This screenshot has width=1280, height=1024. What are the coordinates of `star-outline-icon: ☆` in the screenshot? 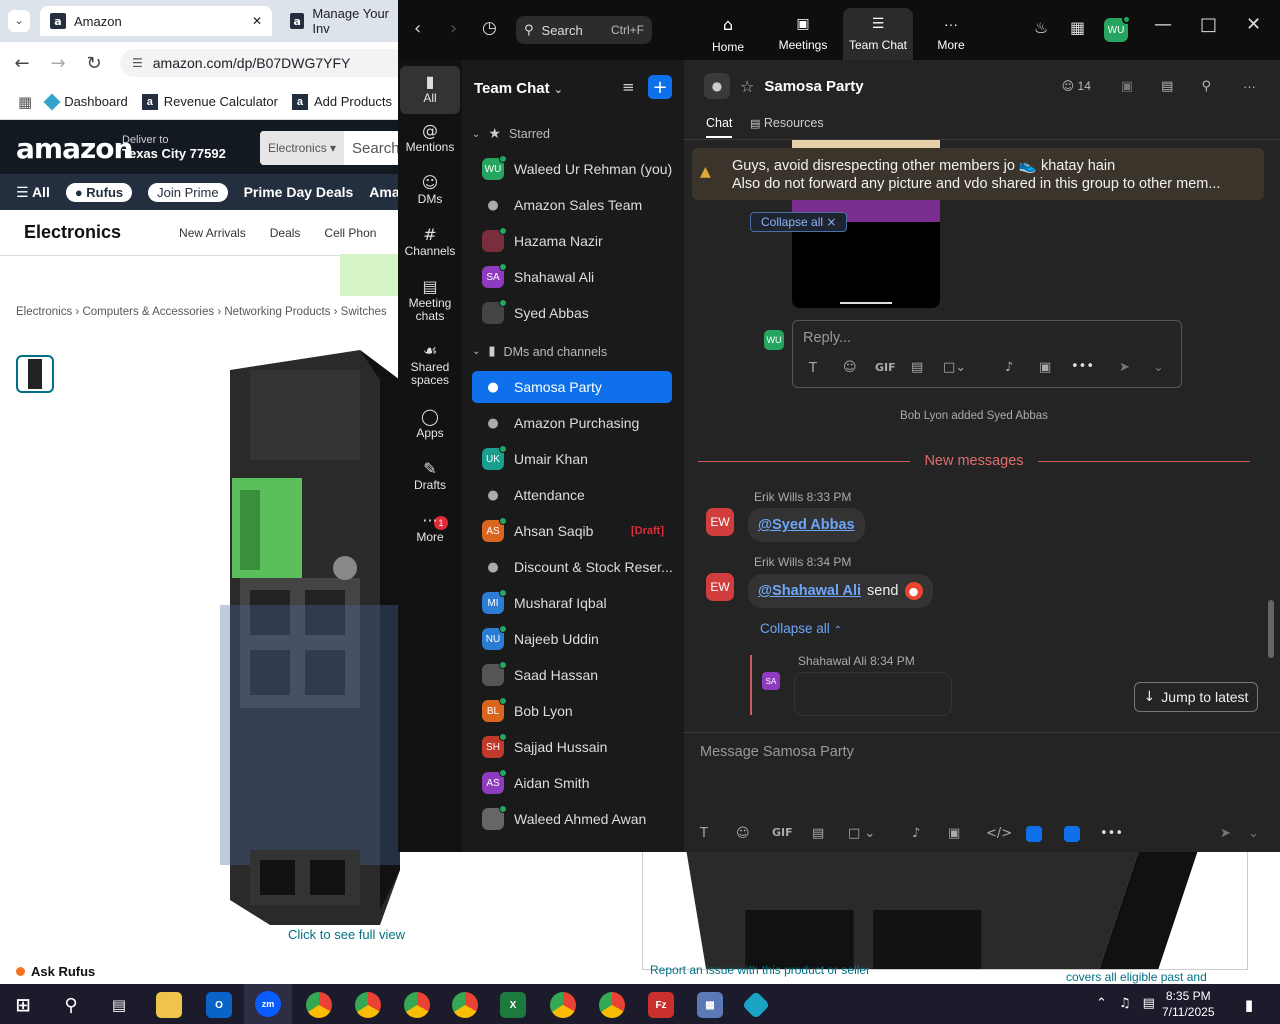 It's located at (747, 86).